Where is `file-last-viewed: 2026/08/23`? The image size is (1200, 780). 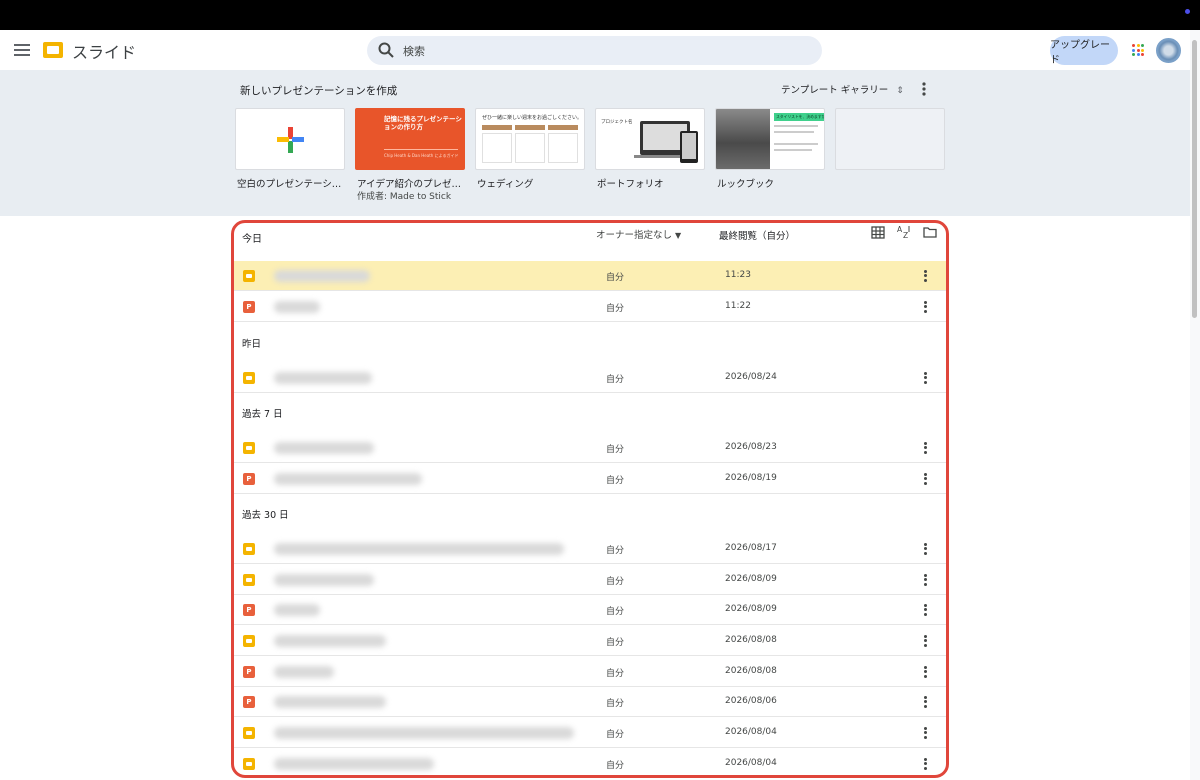
file-last-viewed: 2026/08/23 is located at coordinates (751, 447).